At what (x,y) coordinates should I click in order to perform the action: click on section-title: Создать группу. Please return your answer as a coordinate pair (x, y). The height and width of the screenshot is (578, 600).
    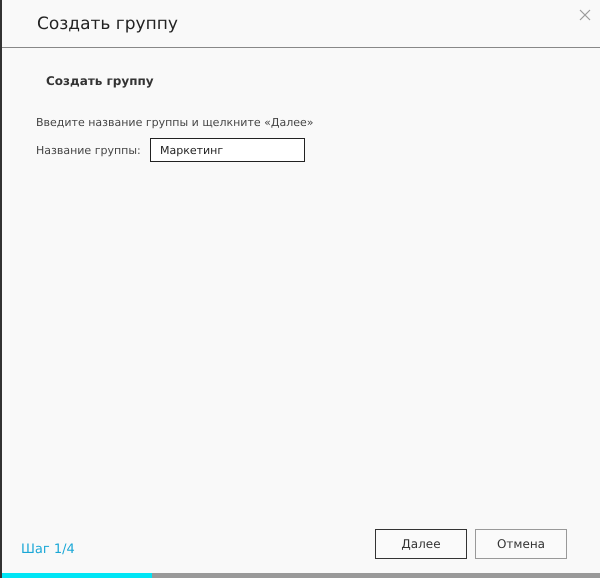
    Looking at the image, I should click on (100, 81).